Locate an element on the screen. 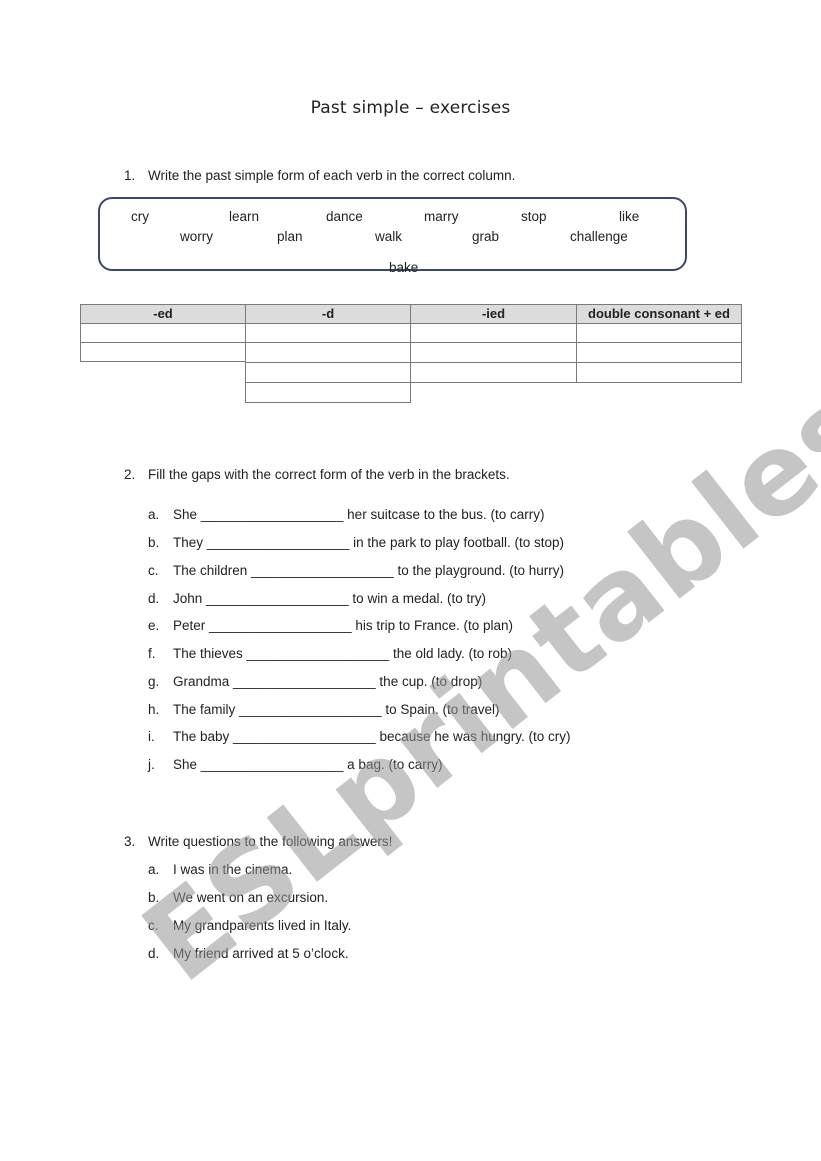 Image resolution: width=821 pixels, height=1161 pixels. item-answer: My friend arrived at 5 o’clock. is located at coordinates (261, 953).